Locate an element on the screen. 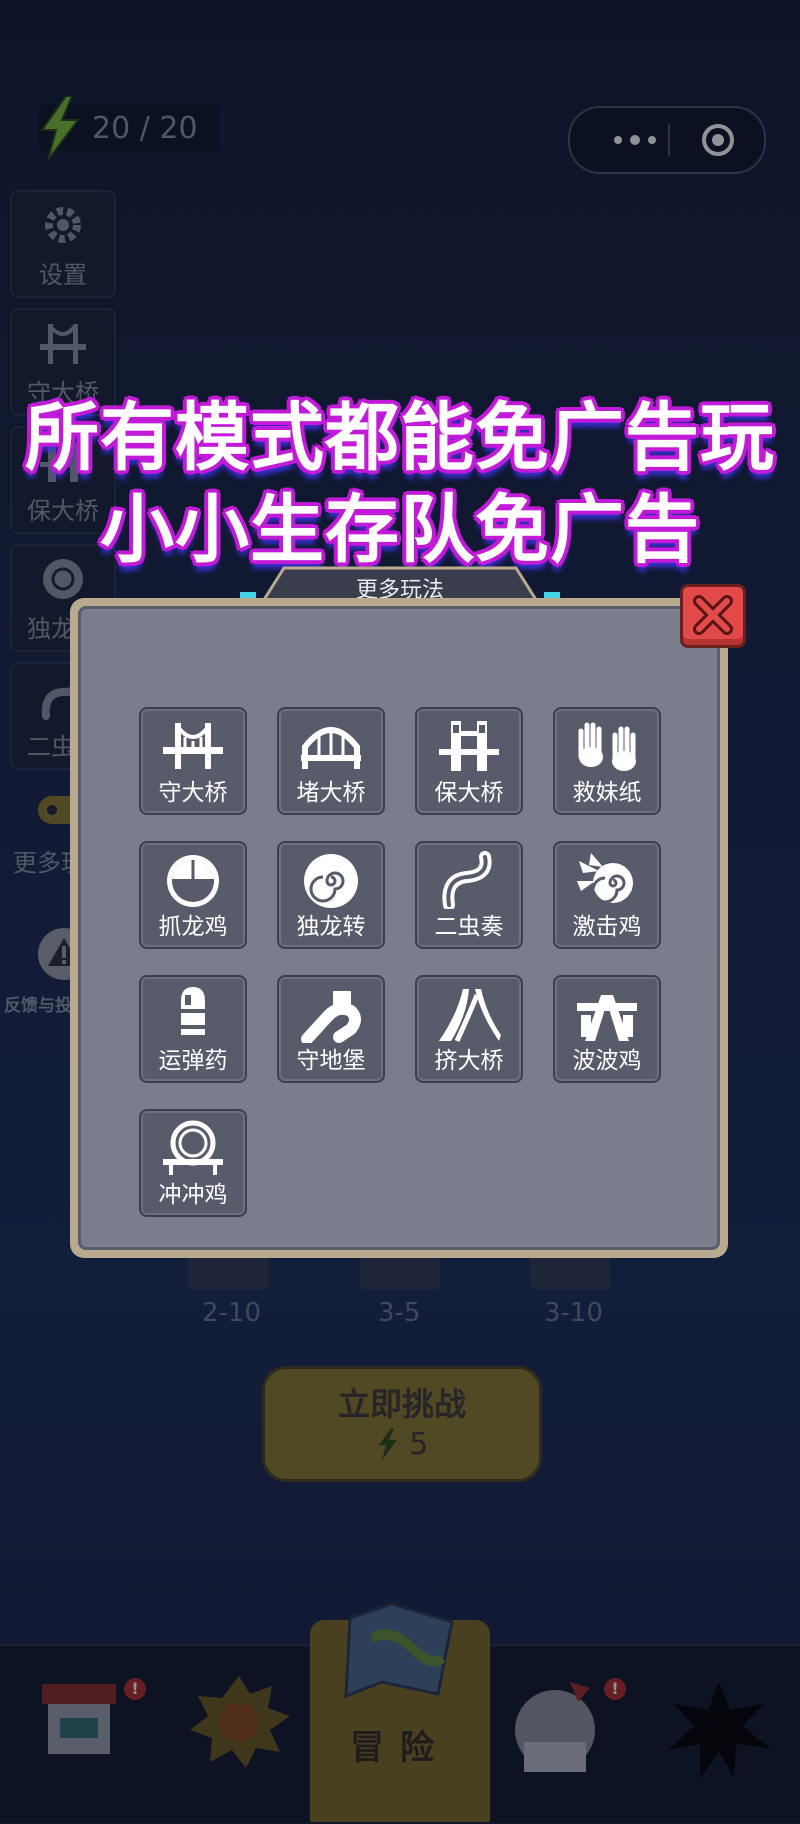 The width and height of the screenshot is (800, 1824). mode-button-protect-bridge: 保大桥 is located at coordinates (469, 761).